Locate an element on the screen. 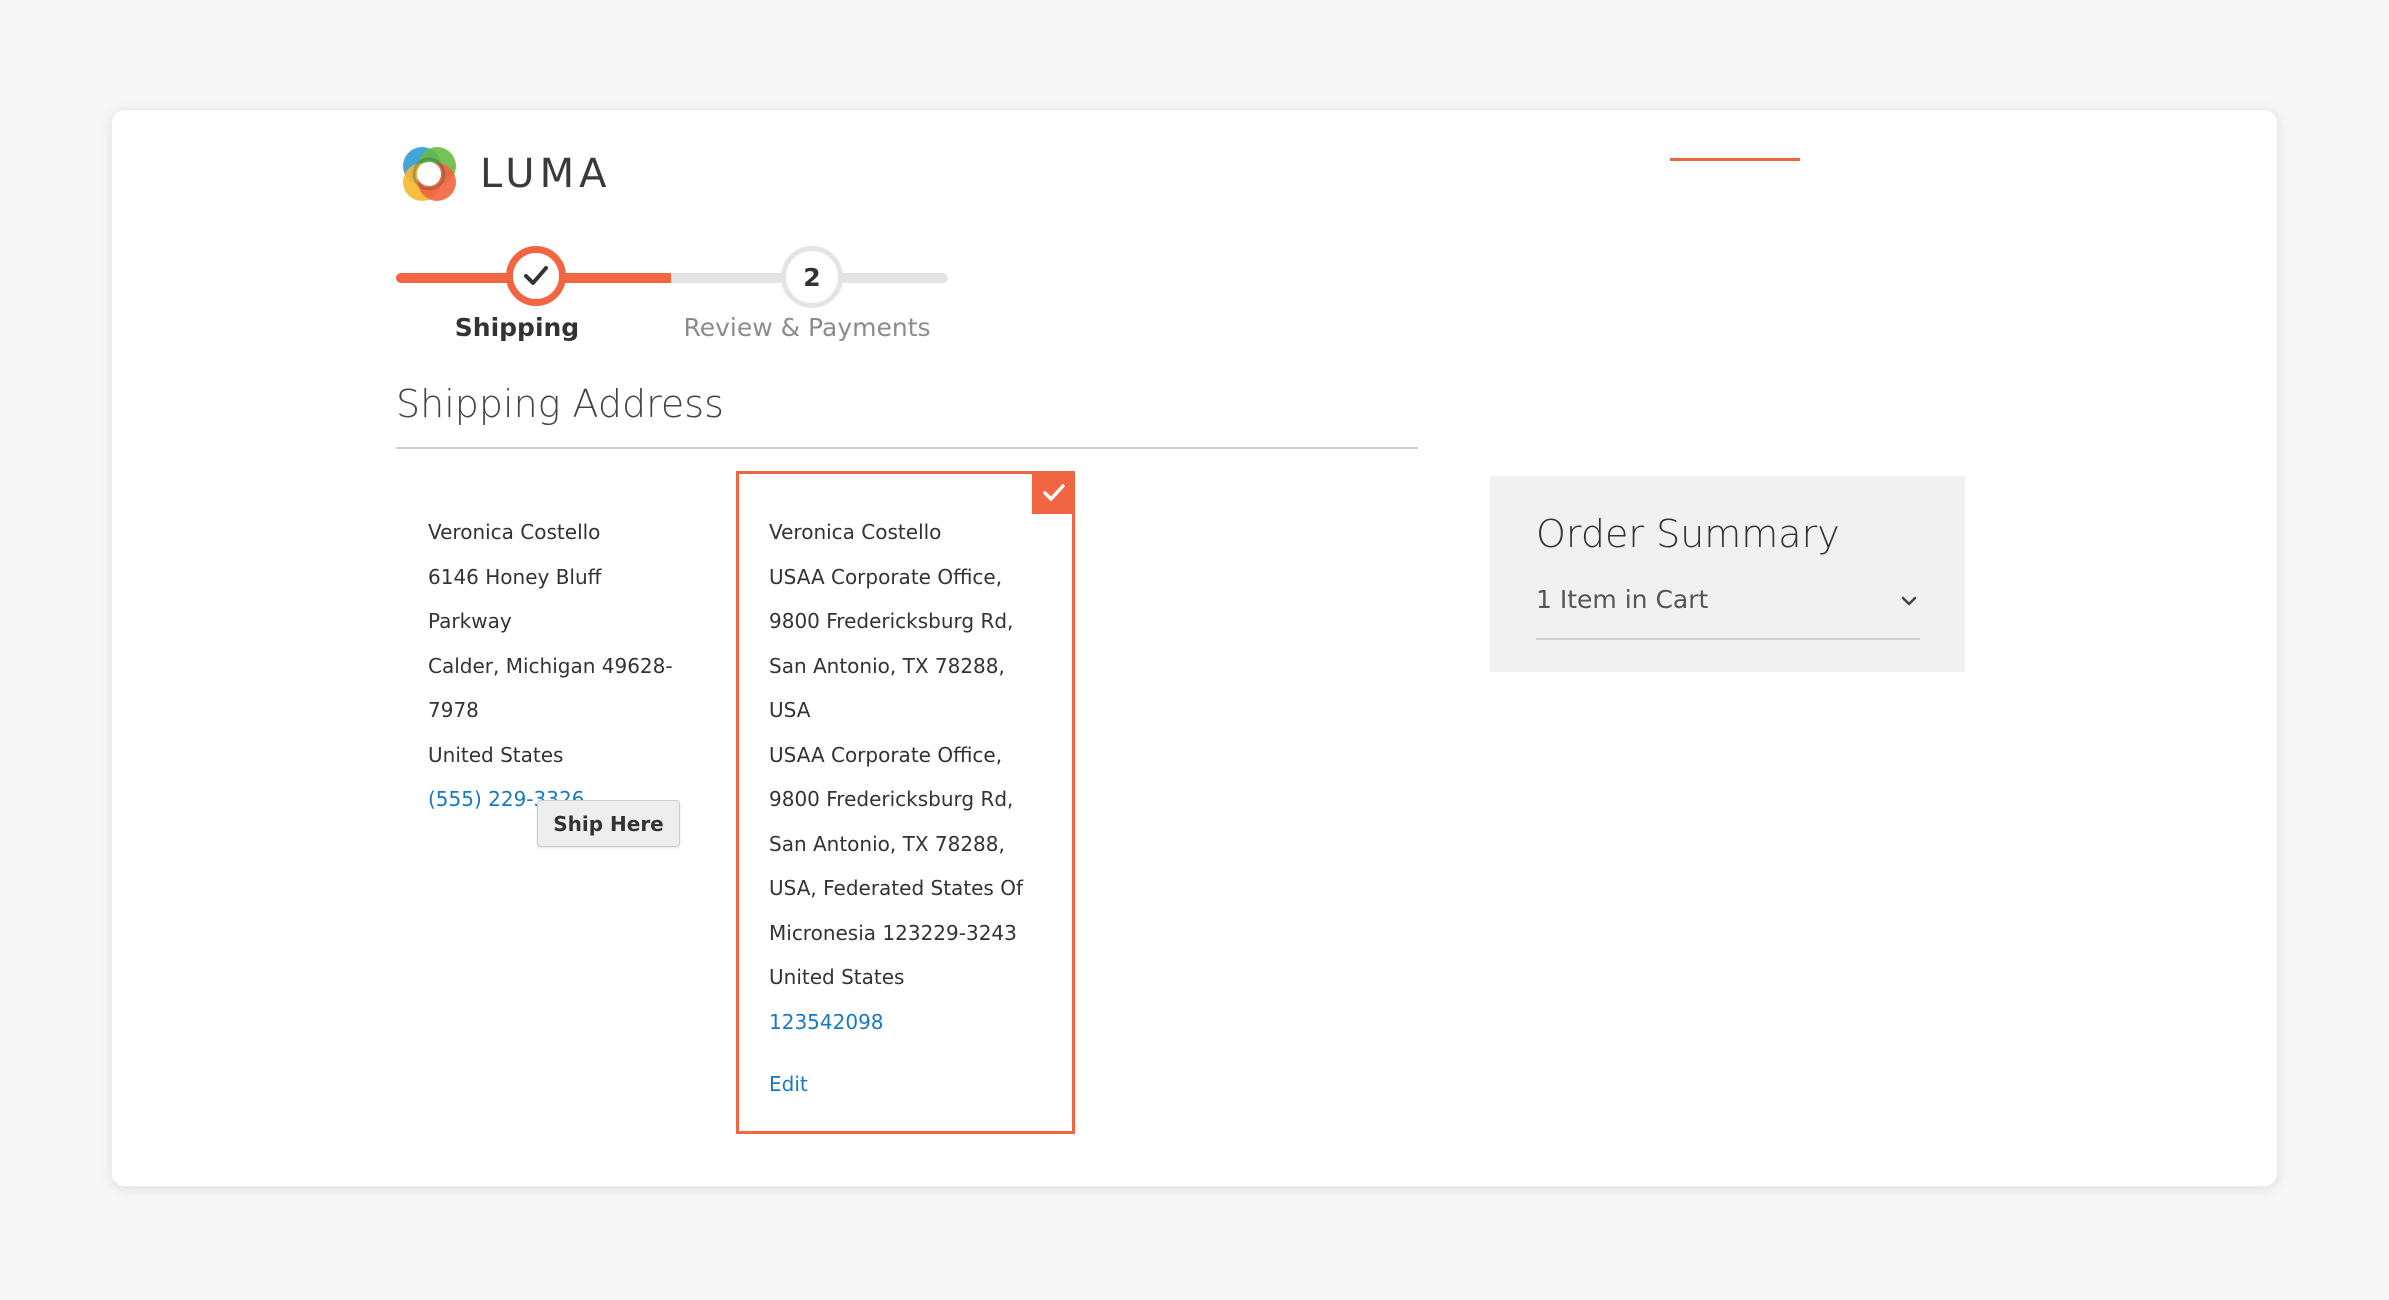 The height and width of the screenshot is (1300, 2389). selected-badge is located at coordinates (1053, 492).